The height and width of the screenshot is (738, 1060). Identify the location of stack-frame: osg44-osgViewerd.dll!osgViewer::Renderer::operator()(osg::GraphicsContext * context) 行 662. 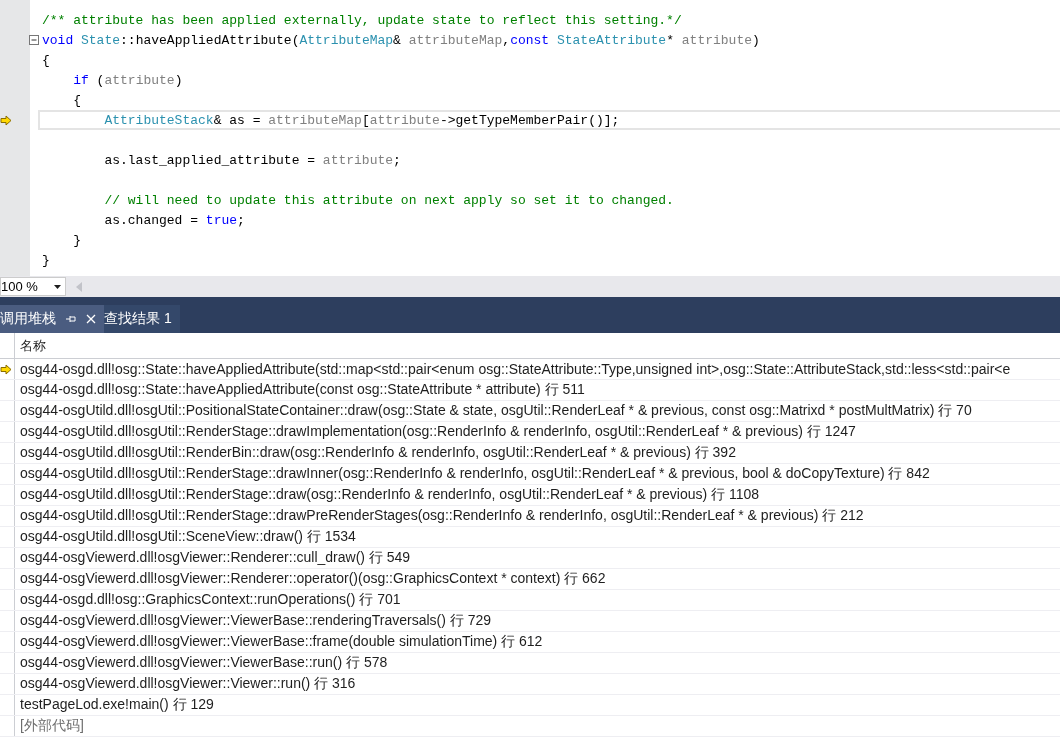
(310, 579).